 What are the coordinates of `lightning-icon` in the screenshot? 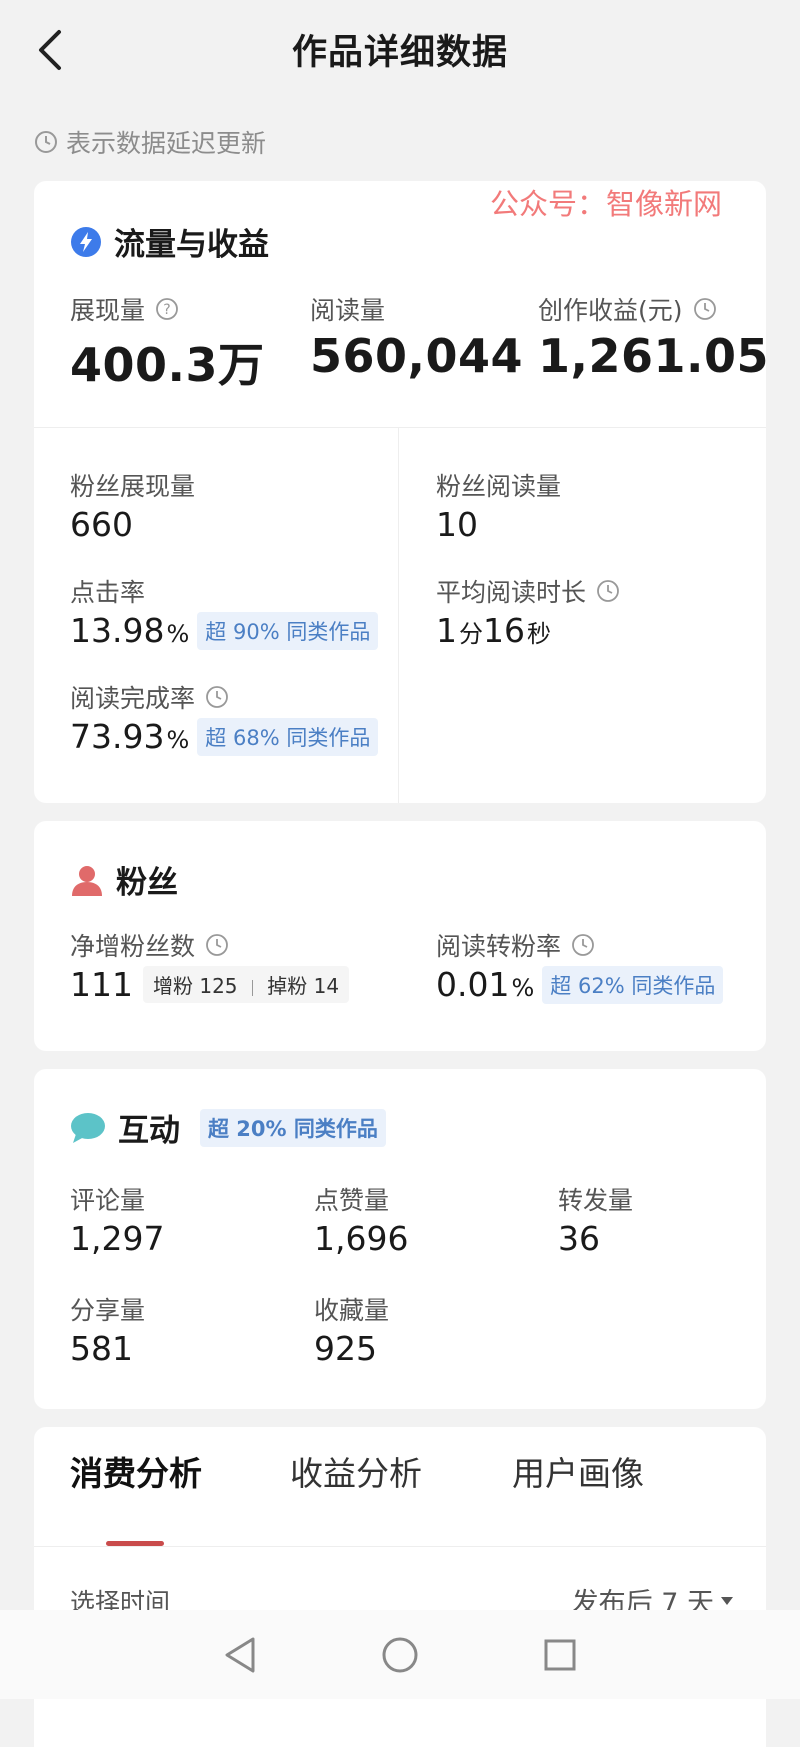 It's located at (86, 241).